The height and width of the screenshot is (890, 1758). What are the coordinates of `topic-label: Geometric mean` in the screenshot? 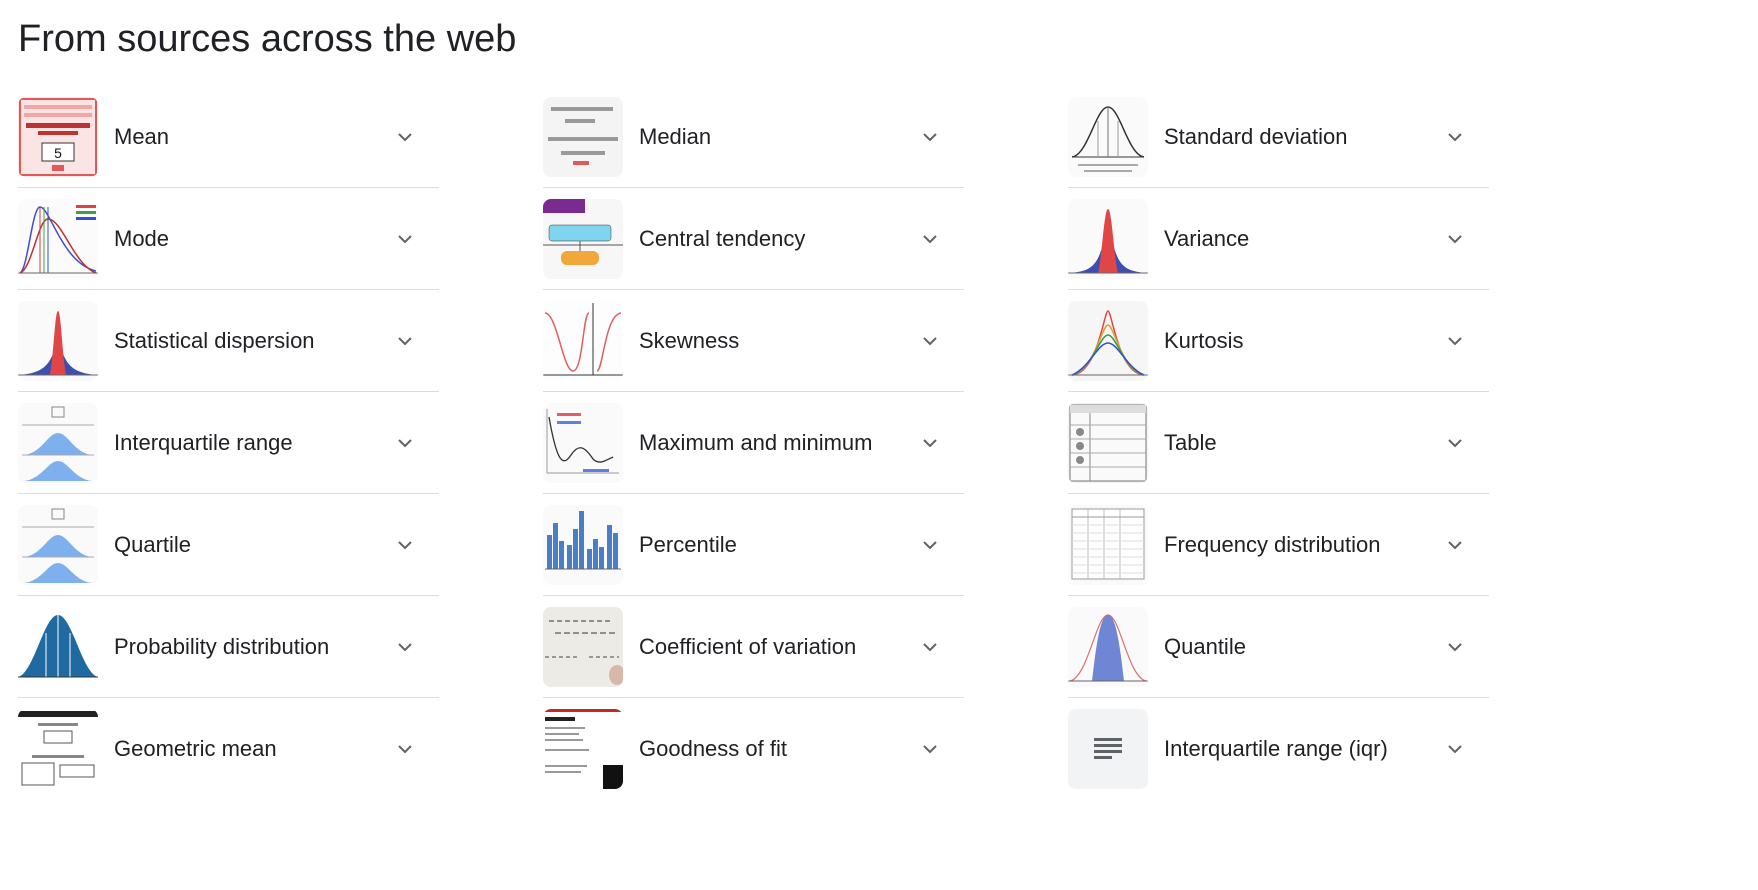 It's located at (195, 748).